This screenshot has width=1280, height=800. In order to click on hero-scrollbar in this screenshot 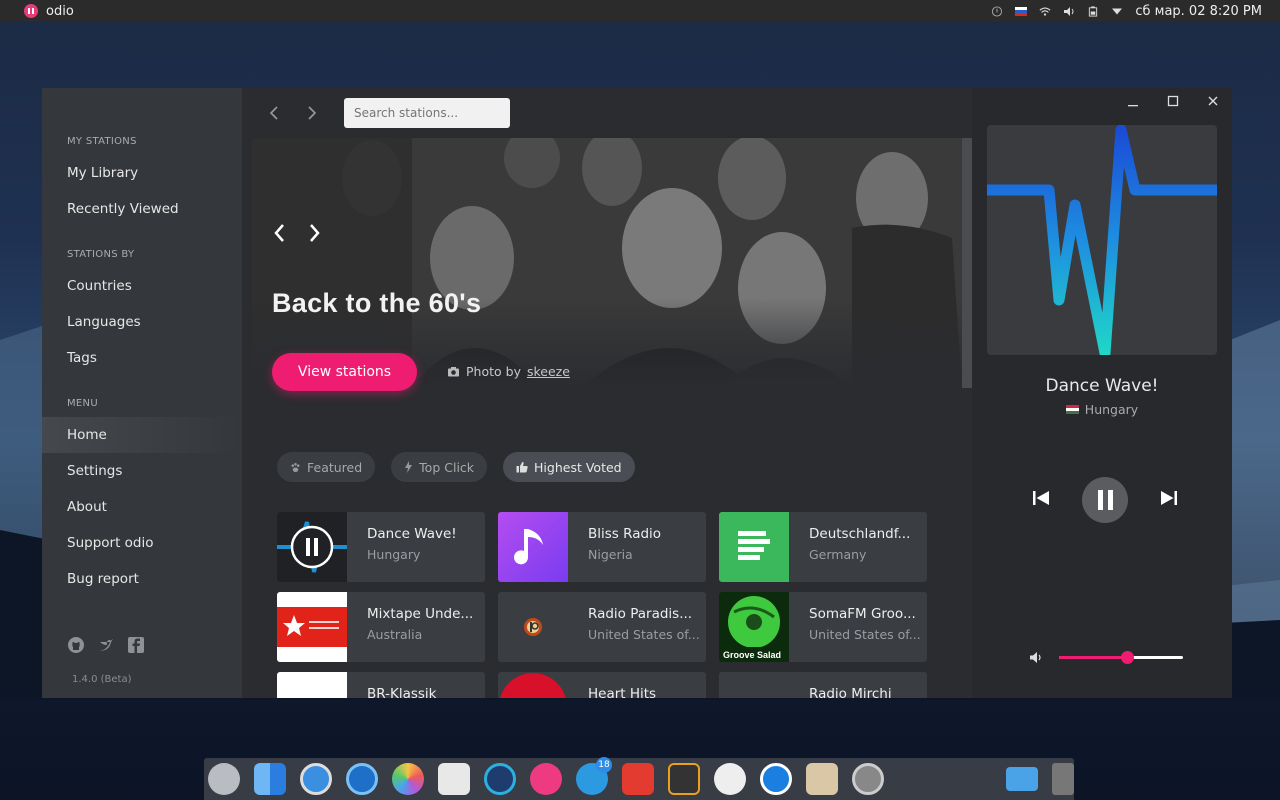, I will do `click(967, 263)`.